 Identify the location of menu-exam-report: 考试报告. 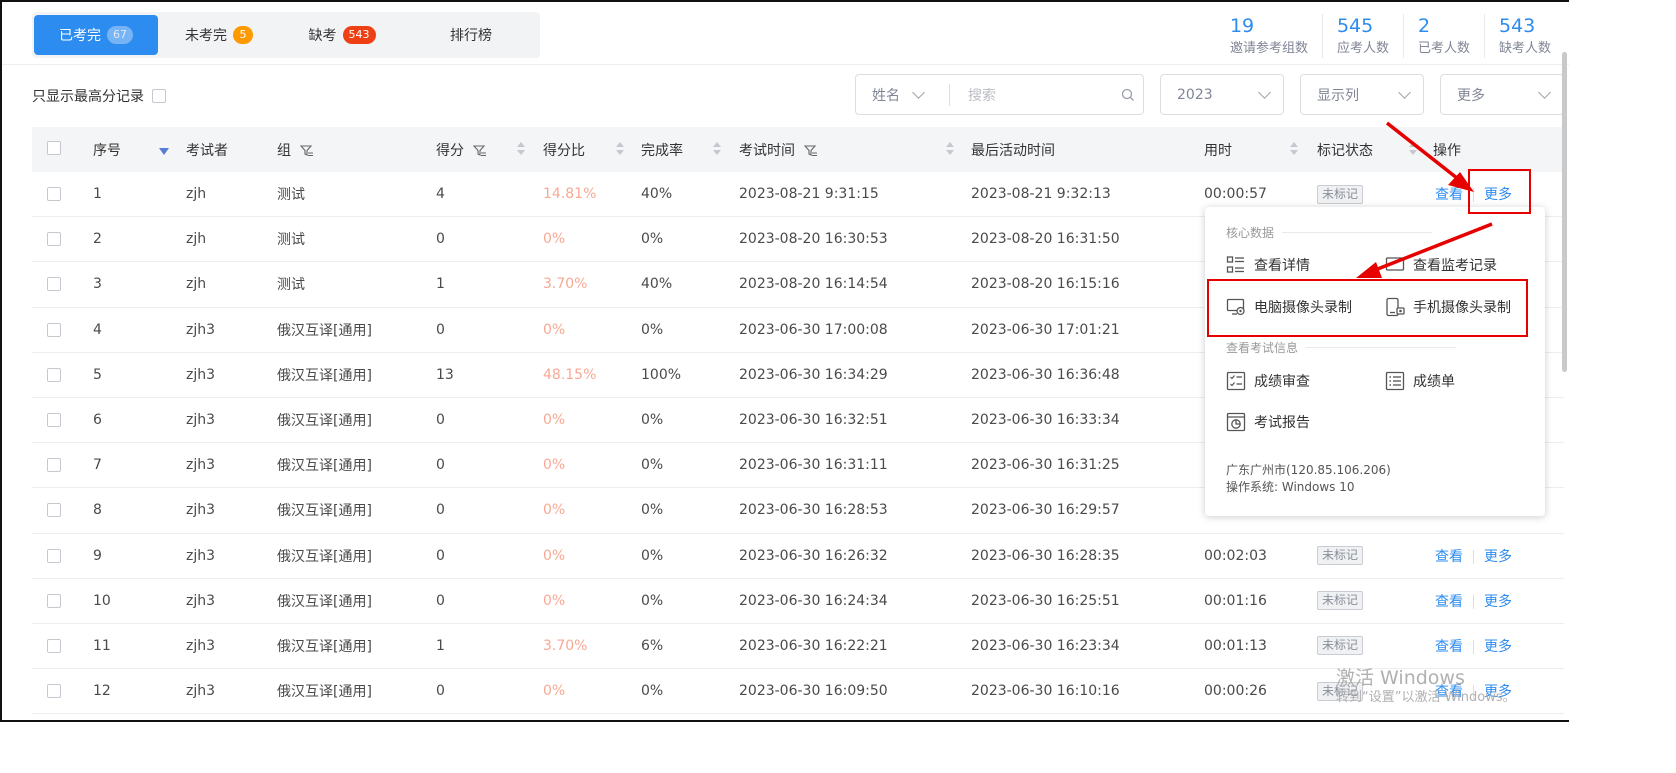
(1268, 422).